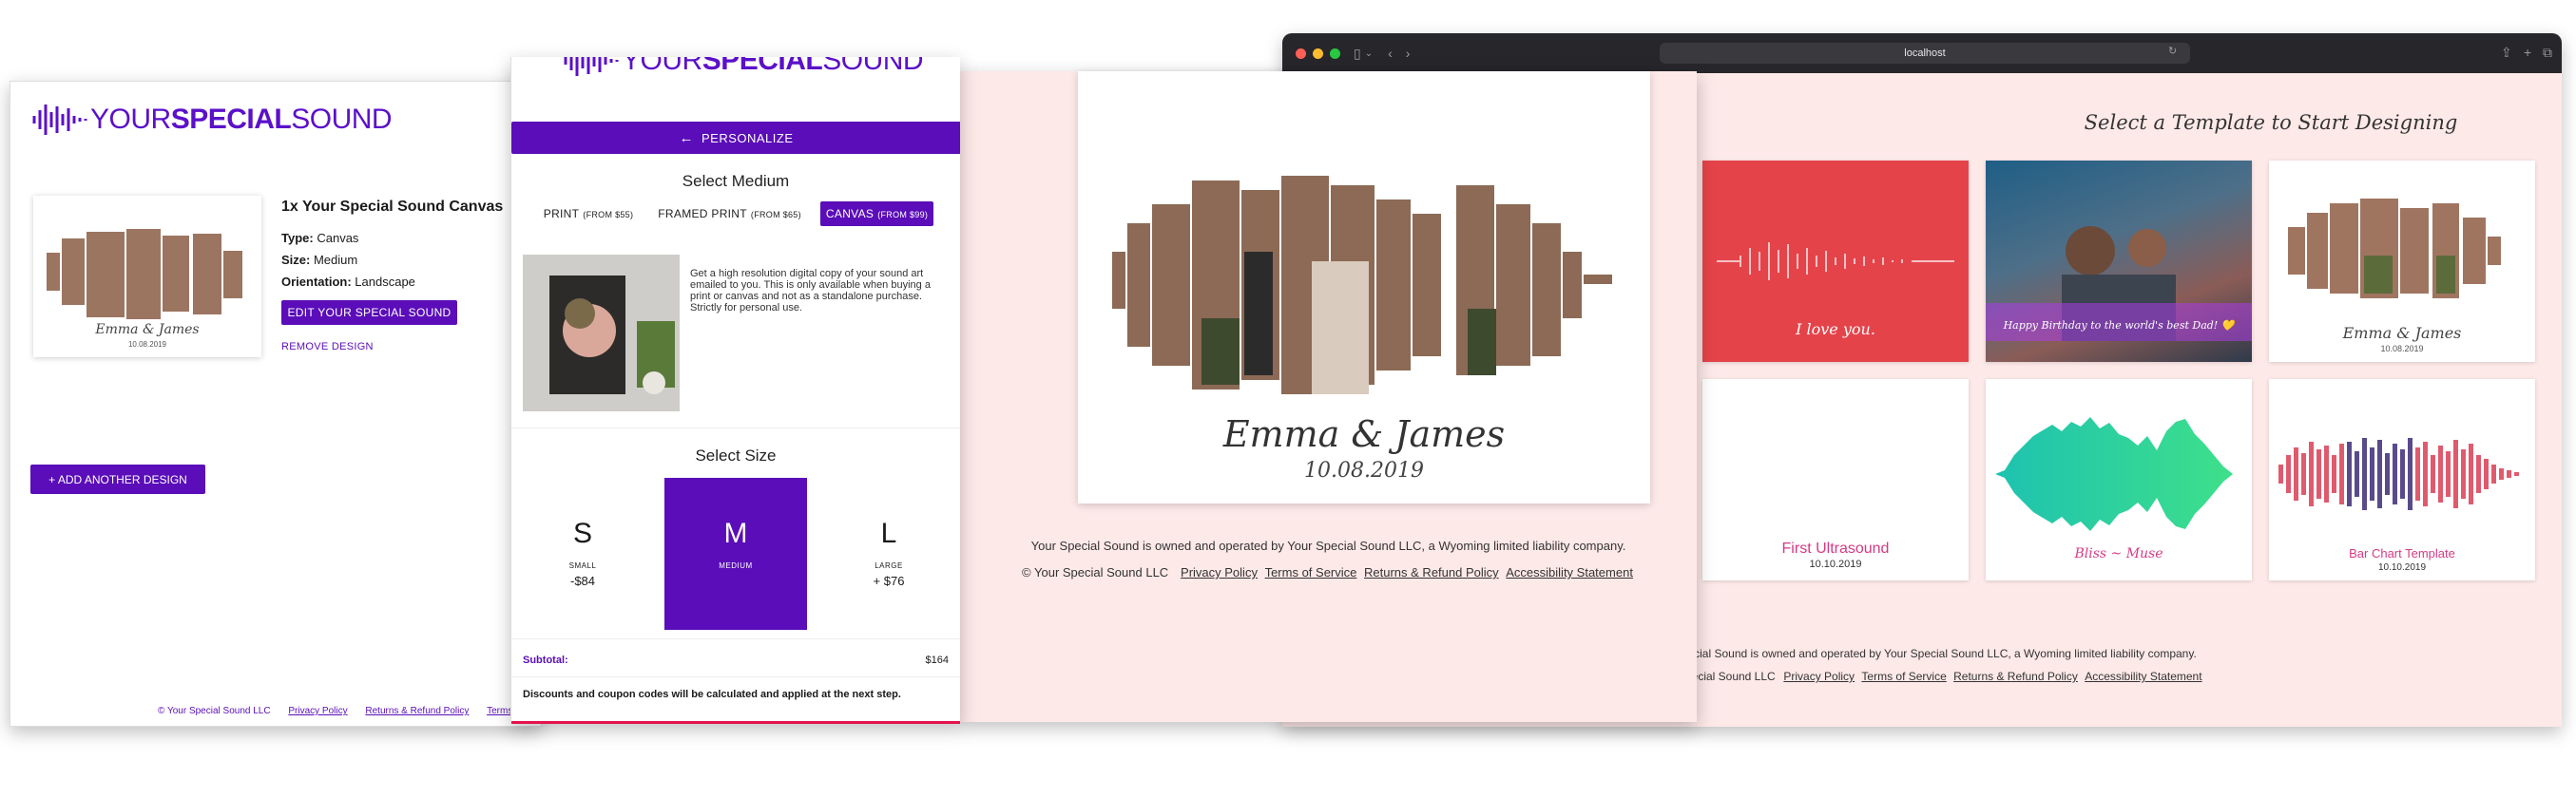 This screenshot has width=2576, height=798. Describe the element at coordinates (1369, 53) in the screenshot. I see `chevron-down-icon: ⌄` at that location.